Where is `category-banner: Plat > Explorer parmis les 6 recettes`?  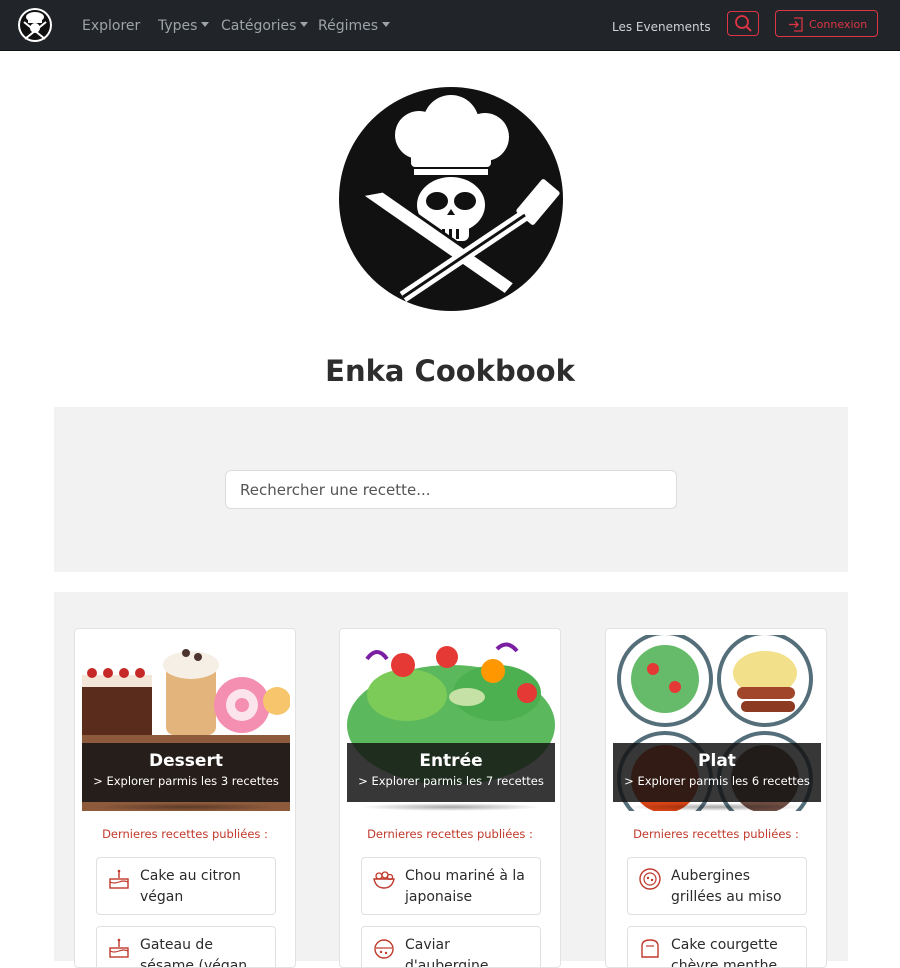 category-banner: Plat > Explorer parmis les 6 recettes is located at coordinates (717, 772).